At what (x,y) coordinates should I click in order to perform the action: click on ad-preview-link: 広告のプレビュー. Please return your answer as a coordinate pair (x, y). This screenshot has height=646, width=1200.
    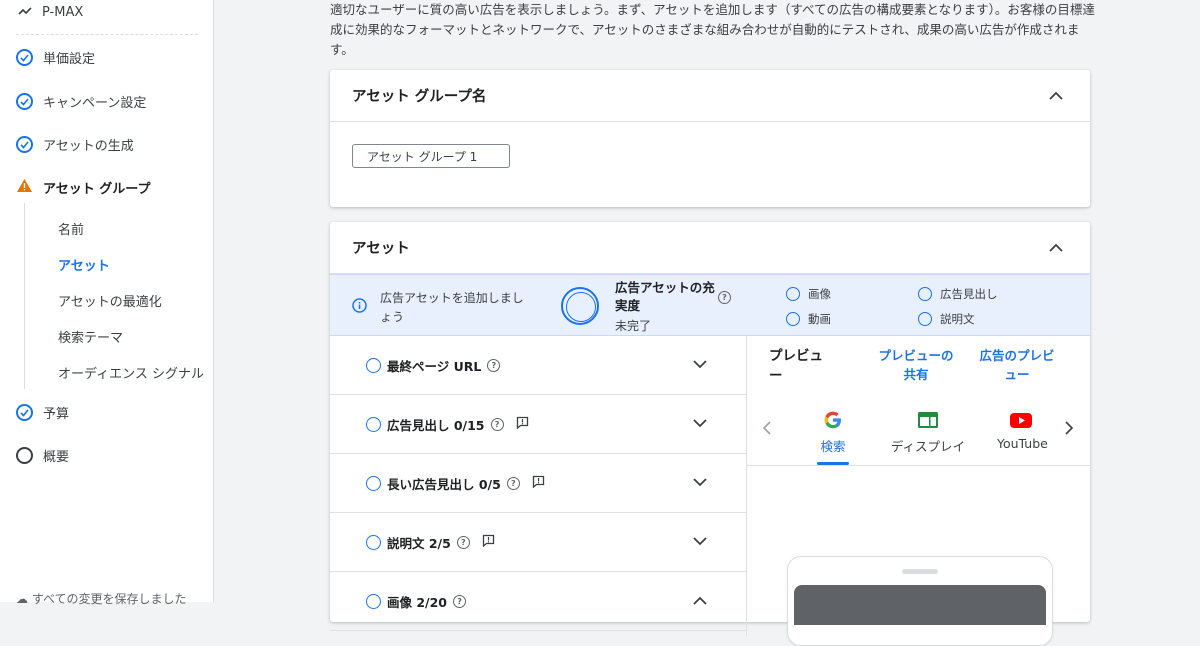
    Looking at the image, I should click on (1017, 365).